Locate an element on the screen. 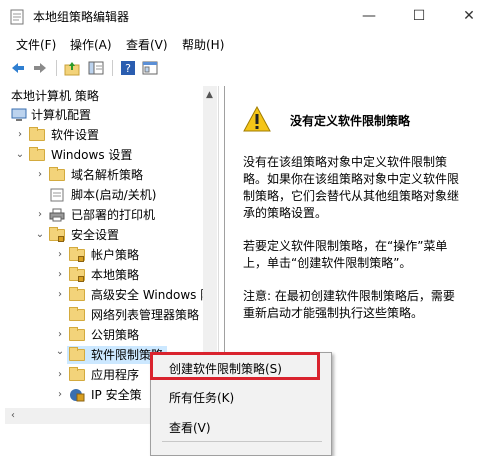  menu-item-view: 查看(V) is located at coordinates (190, 427).